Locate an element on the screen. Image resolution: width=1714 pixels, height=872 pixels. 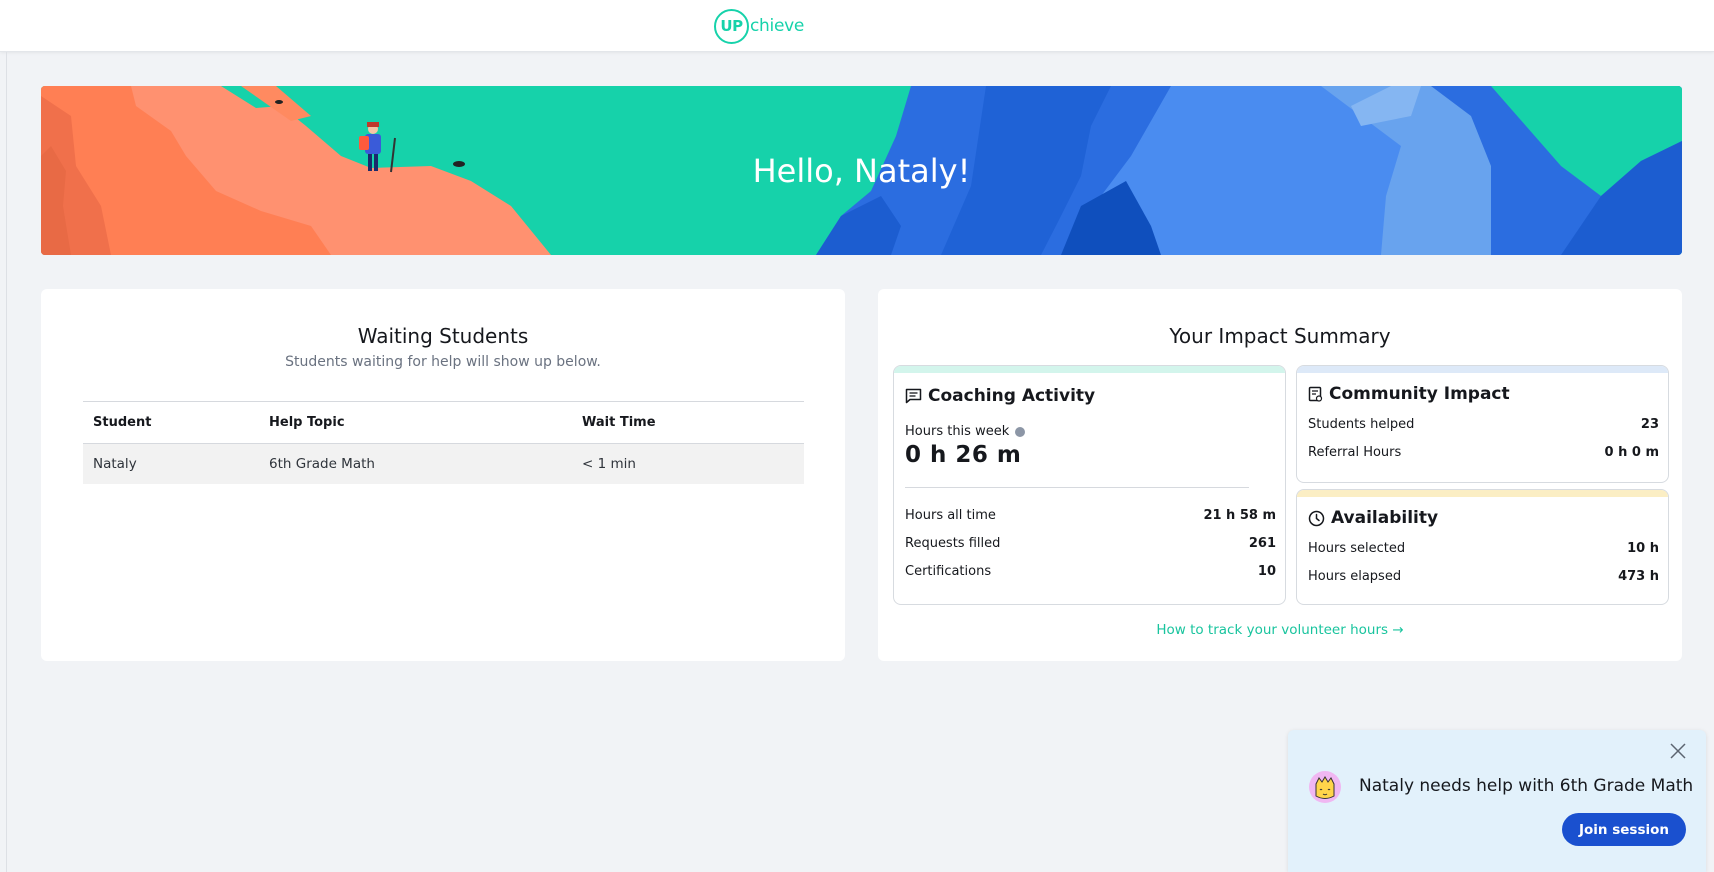
chat-icon is located at coordinates (913, 396).